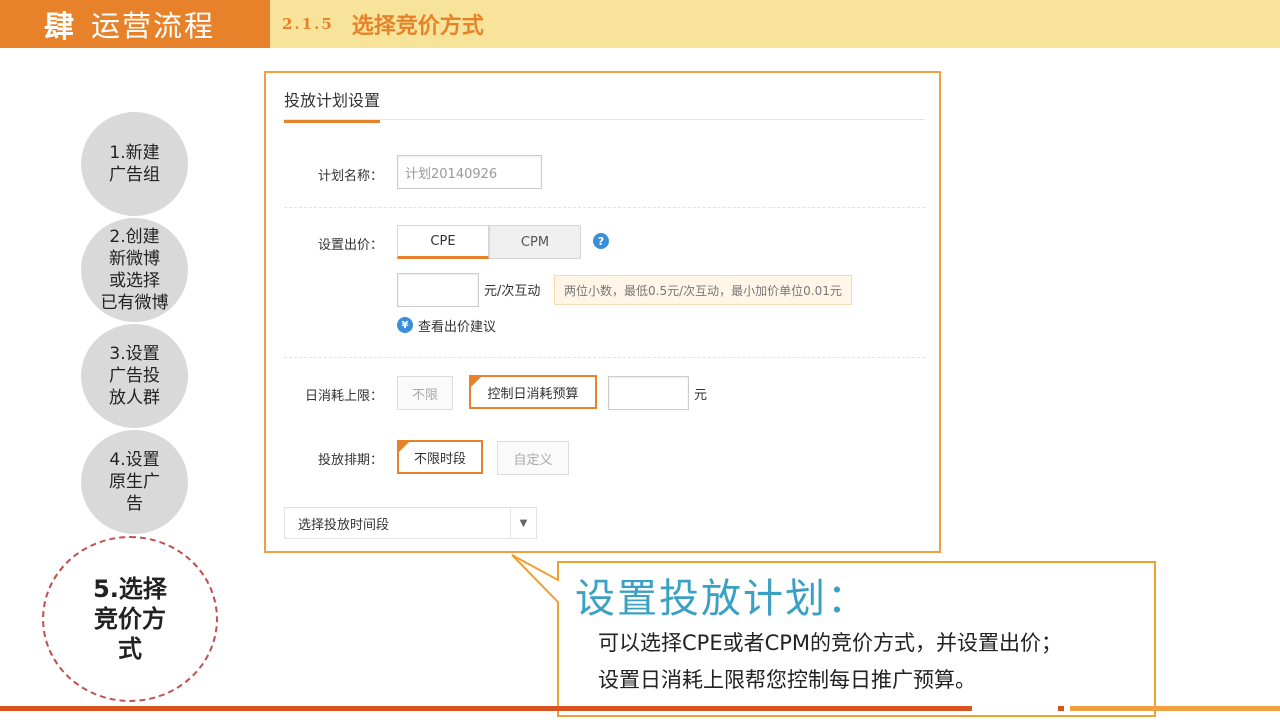 This screenshot has width=1280, height=720. What do you see at coordinates (512, 291) in the screenshot?
I see `bid-unit: 元/次互动` at bounding box center [512, 291].